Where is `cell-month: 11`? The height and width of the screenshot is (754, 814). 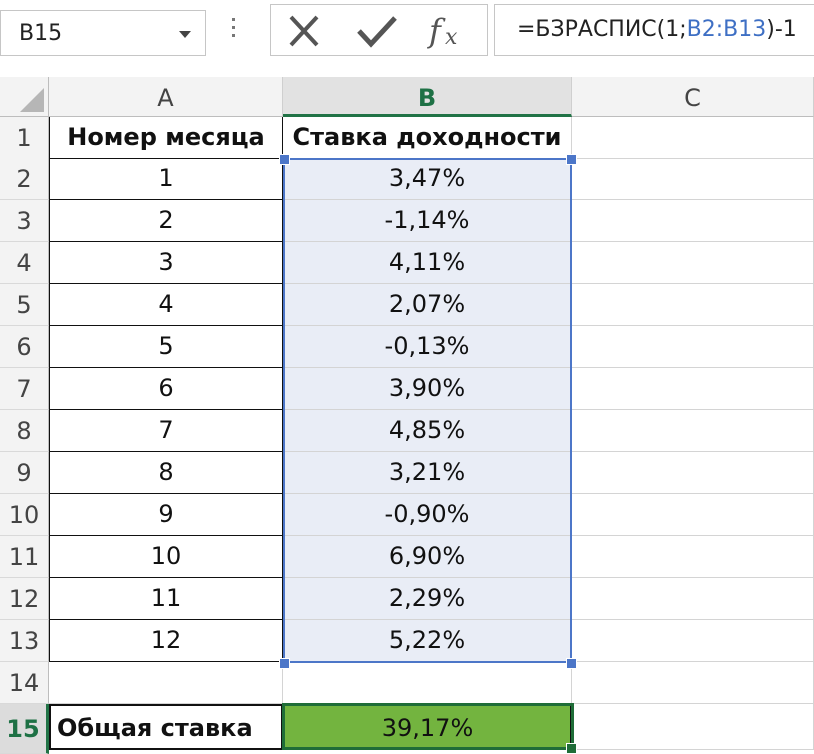 cell-month: 11 is located at coordinates (166, 599).